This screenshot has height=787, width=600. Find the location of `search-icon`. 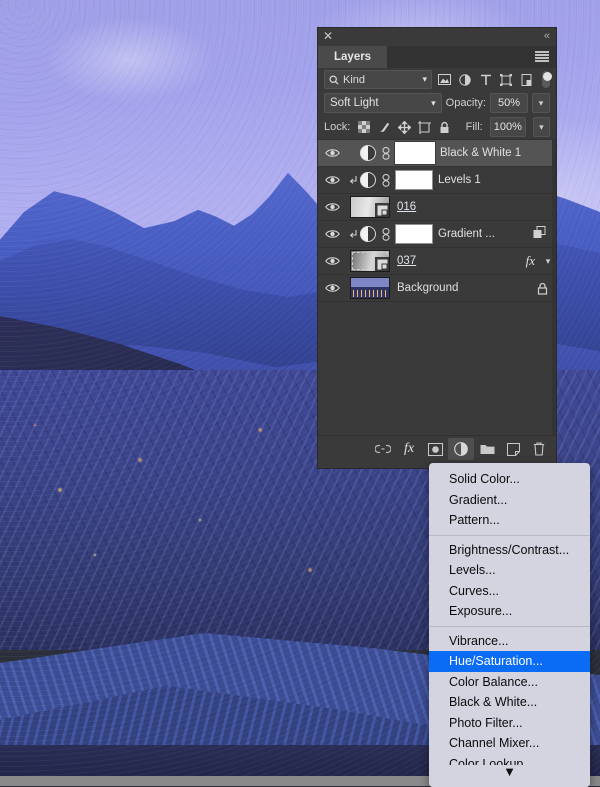

search-icon is located at coordinates (334, 79).